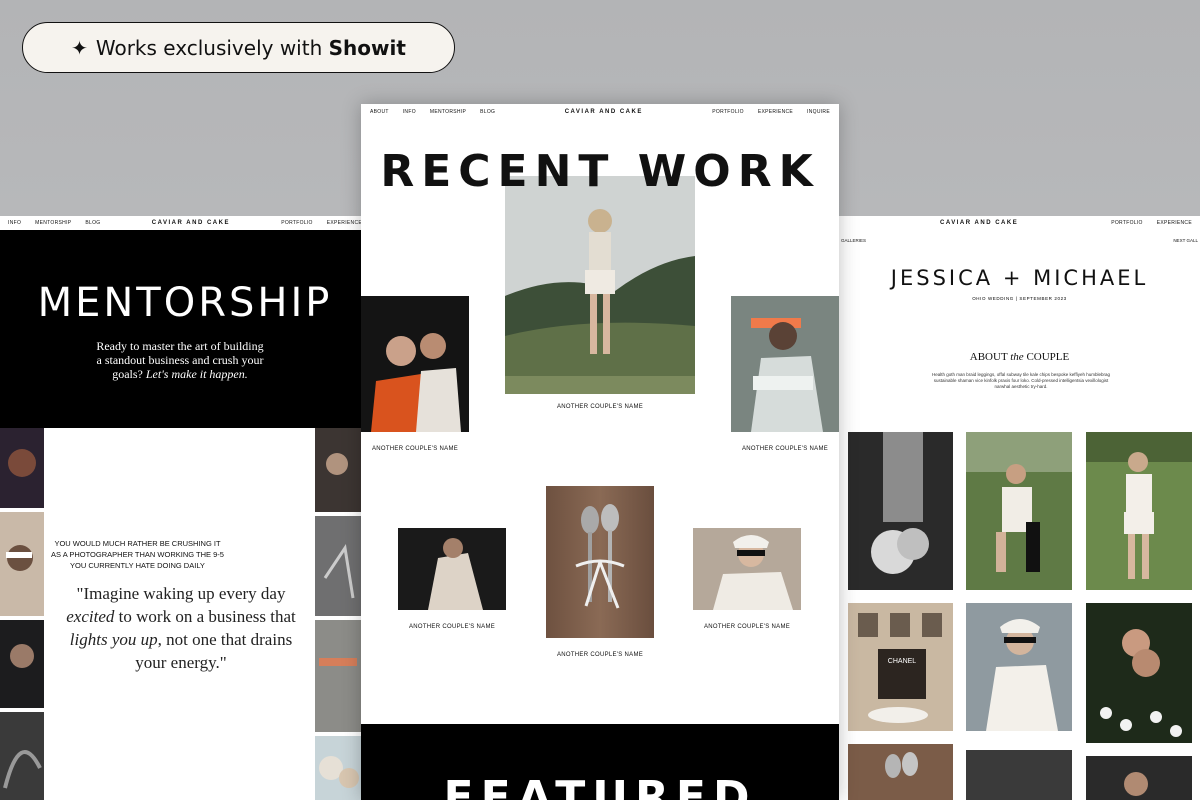 The image size is (1200, 800). I want to click on party-photo, so click(415, 364).